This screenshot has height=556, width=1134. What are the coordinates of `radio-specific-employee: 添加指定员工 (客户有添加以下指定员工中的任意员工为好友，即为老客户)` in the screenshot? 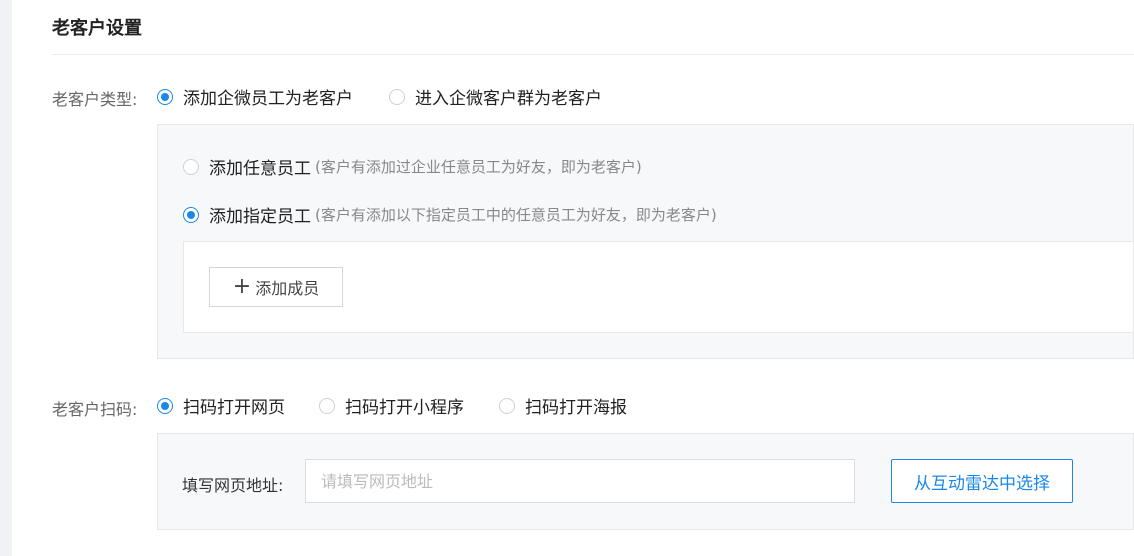 It's located at (450, 214).